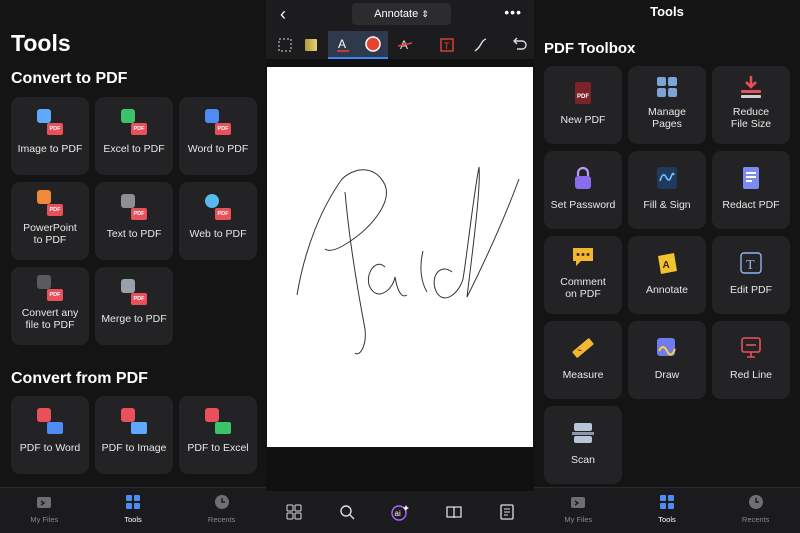  Describe the element at coordinates (134, 292) in the screenshot. I see `merge-to-pdf-icon: PDF` at that location.